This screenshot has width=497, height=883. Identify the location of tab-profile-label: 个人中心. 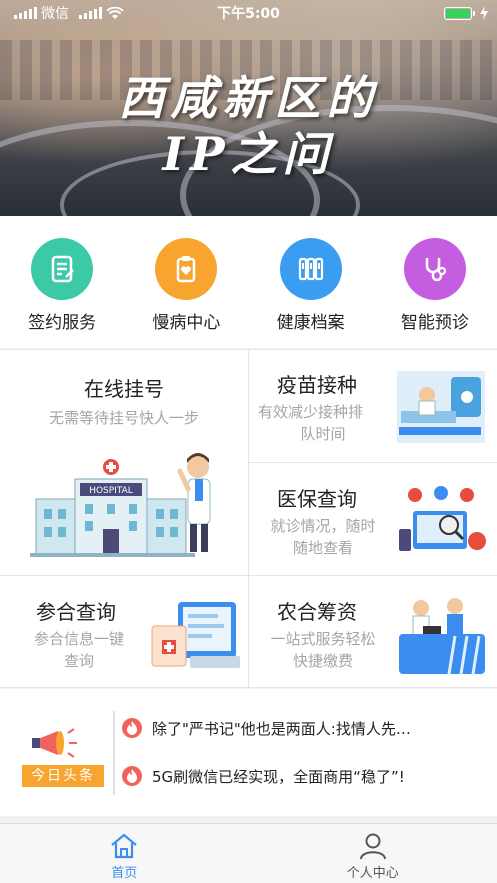
(372, 873).